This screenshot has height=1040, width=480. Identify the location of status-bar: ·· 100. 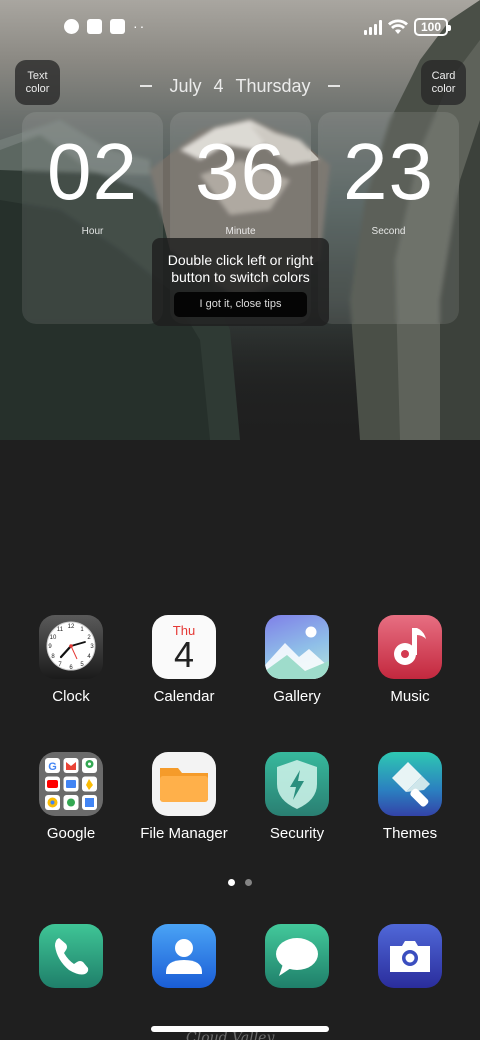
(240, 28).